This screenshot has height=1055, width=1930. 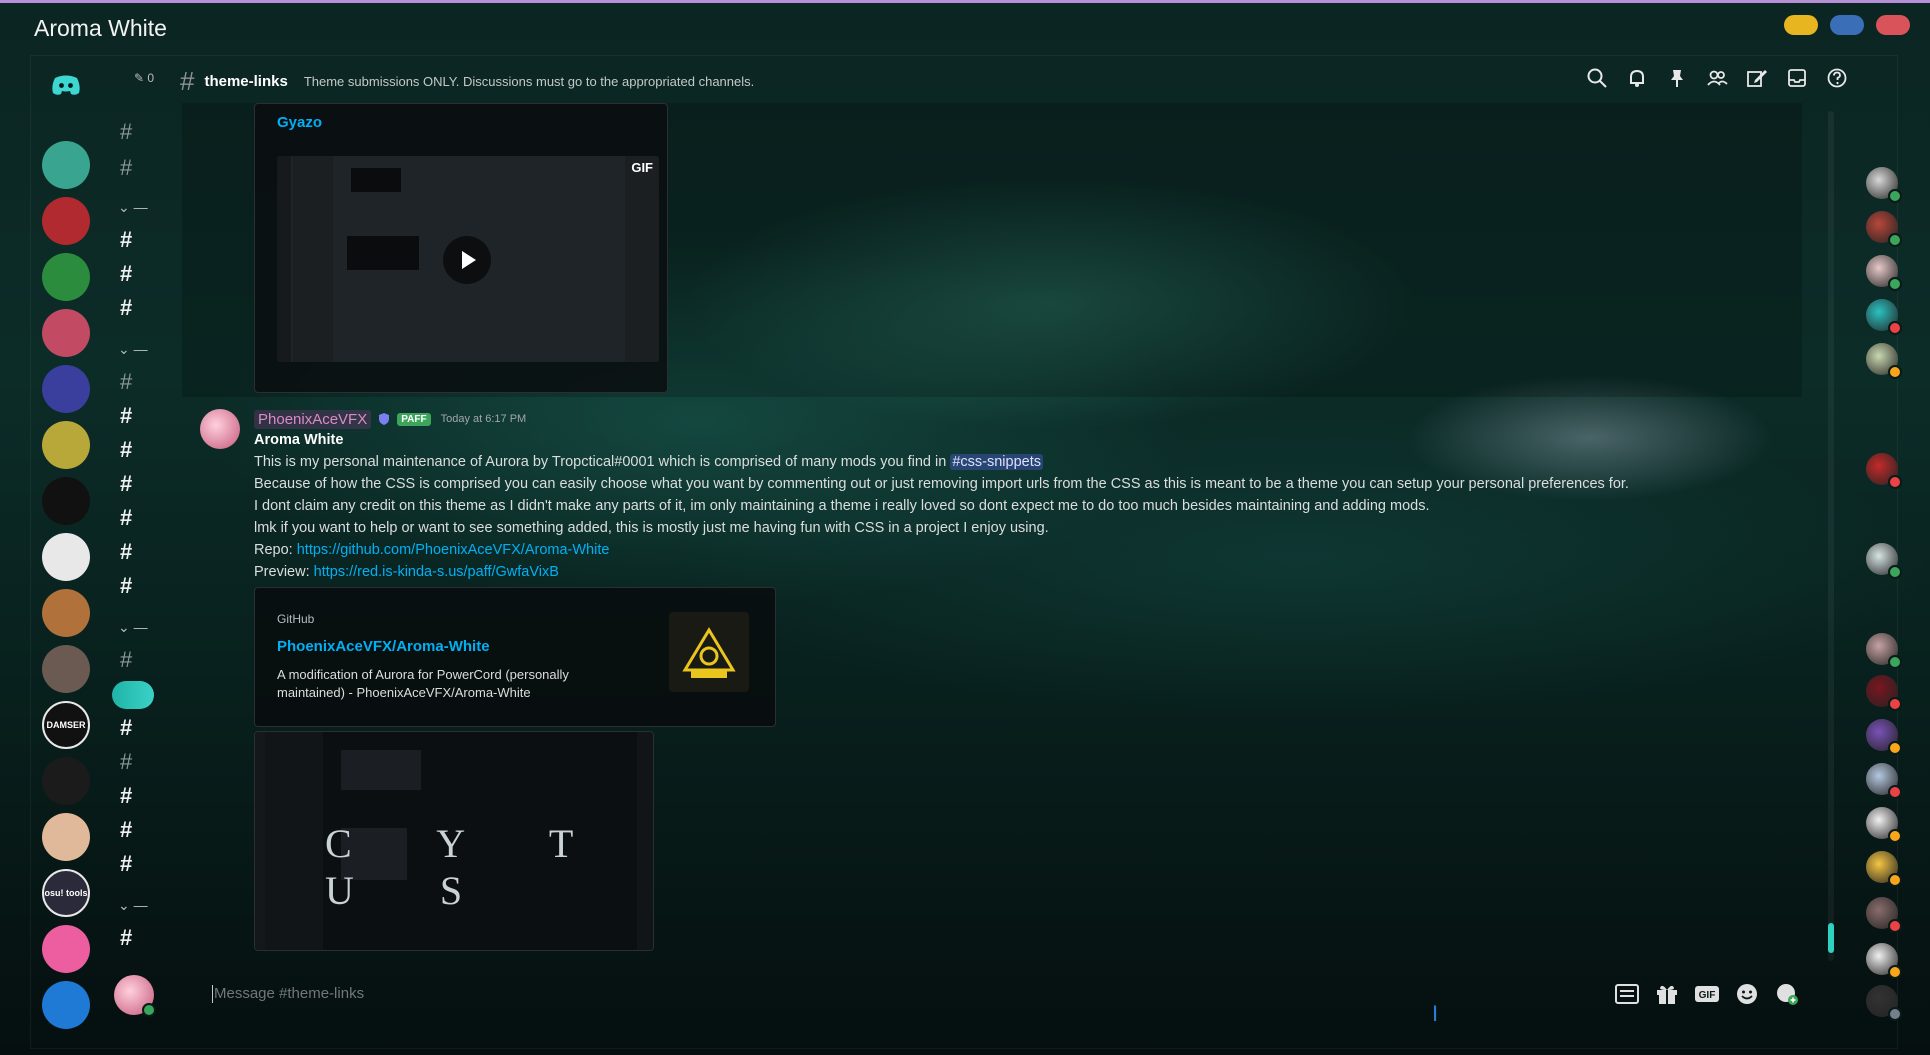 What do you see at coordinates (436, 572) in the screenshot?
I see `preview-link: https://red.is-kinda-s.us/paff/GwfaVixB` at bounding box center [436, 572].